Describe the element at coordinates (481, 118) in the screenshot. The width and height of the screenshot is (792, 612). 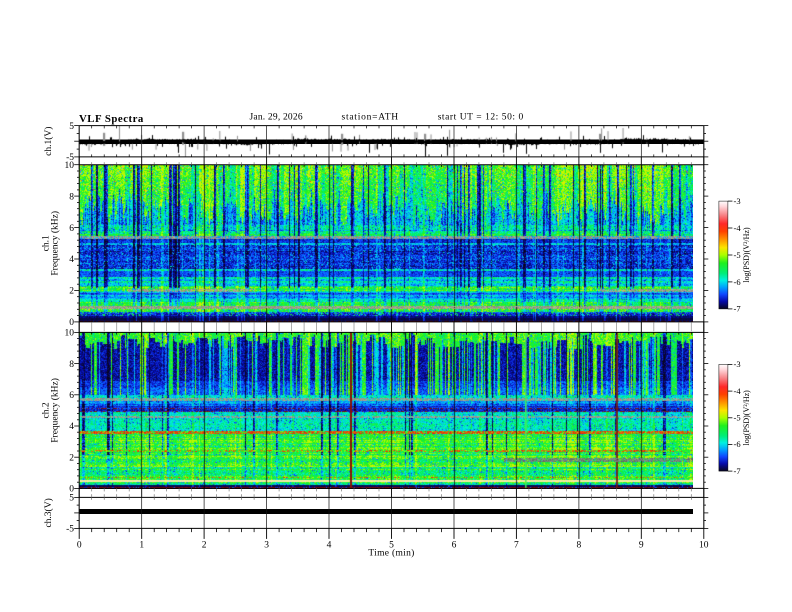
I see `svg-text: start UT = 12: 50: 0` at that location.